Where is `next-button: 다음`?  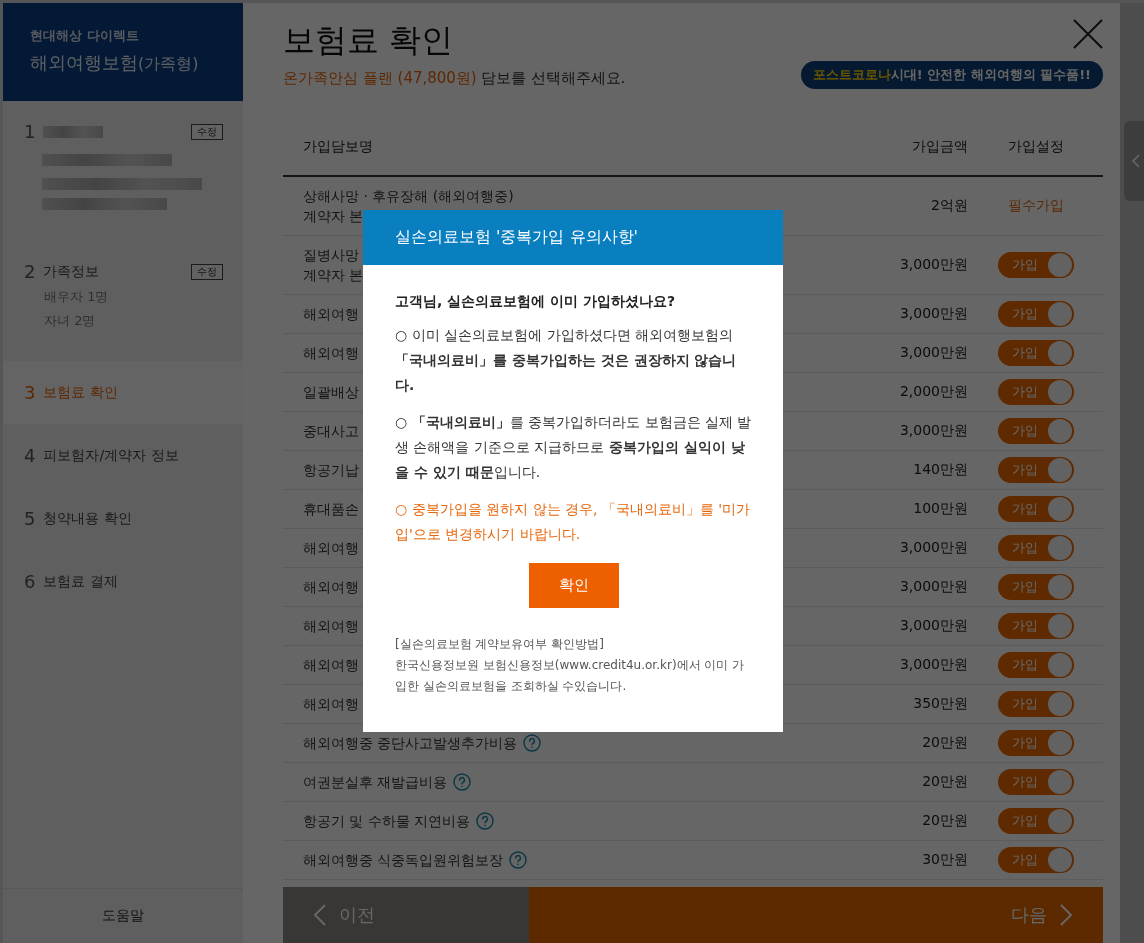 next-button: 다음 is located at coordinates (816, 915).